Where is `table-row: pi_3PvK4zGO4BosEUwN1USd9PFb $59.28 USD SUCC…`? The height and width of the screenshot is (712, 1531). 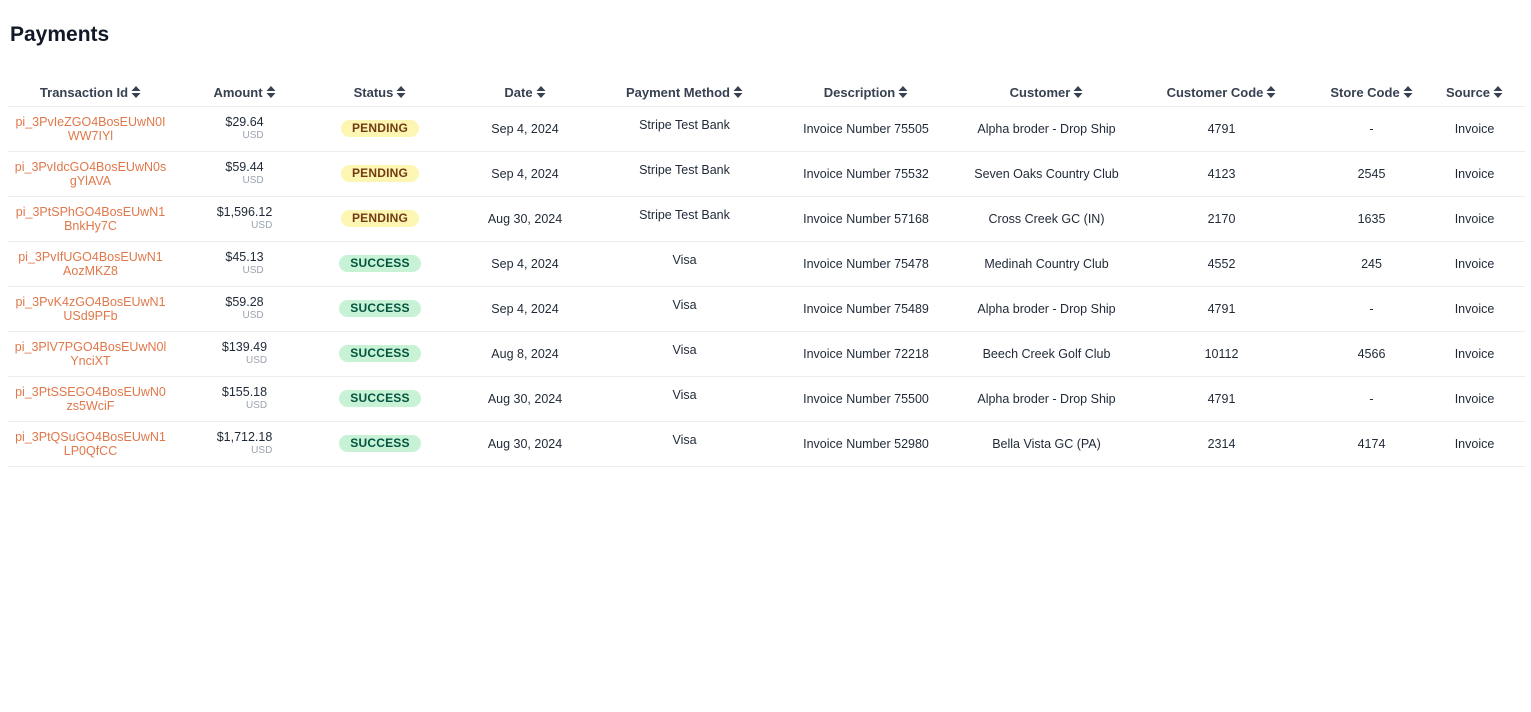 table-row: pi_3PvK4zGO4BosEUwN1USd9PFb $59.28 USD SUCC… is located at coordinates (766, 309).